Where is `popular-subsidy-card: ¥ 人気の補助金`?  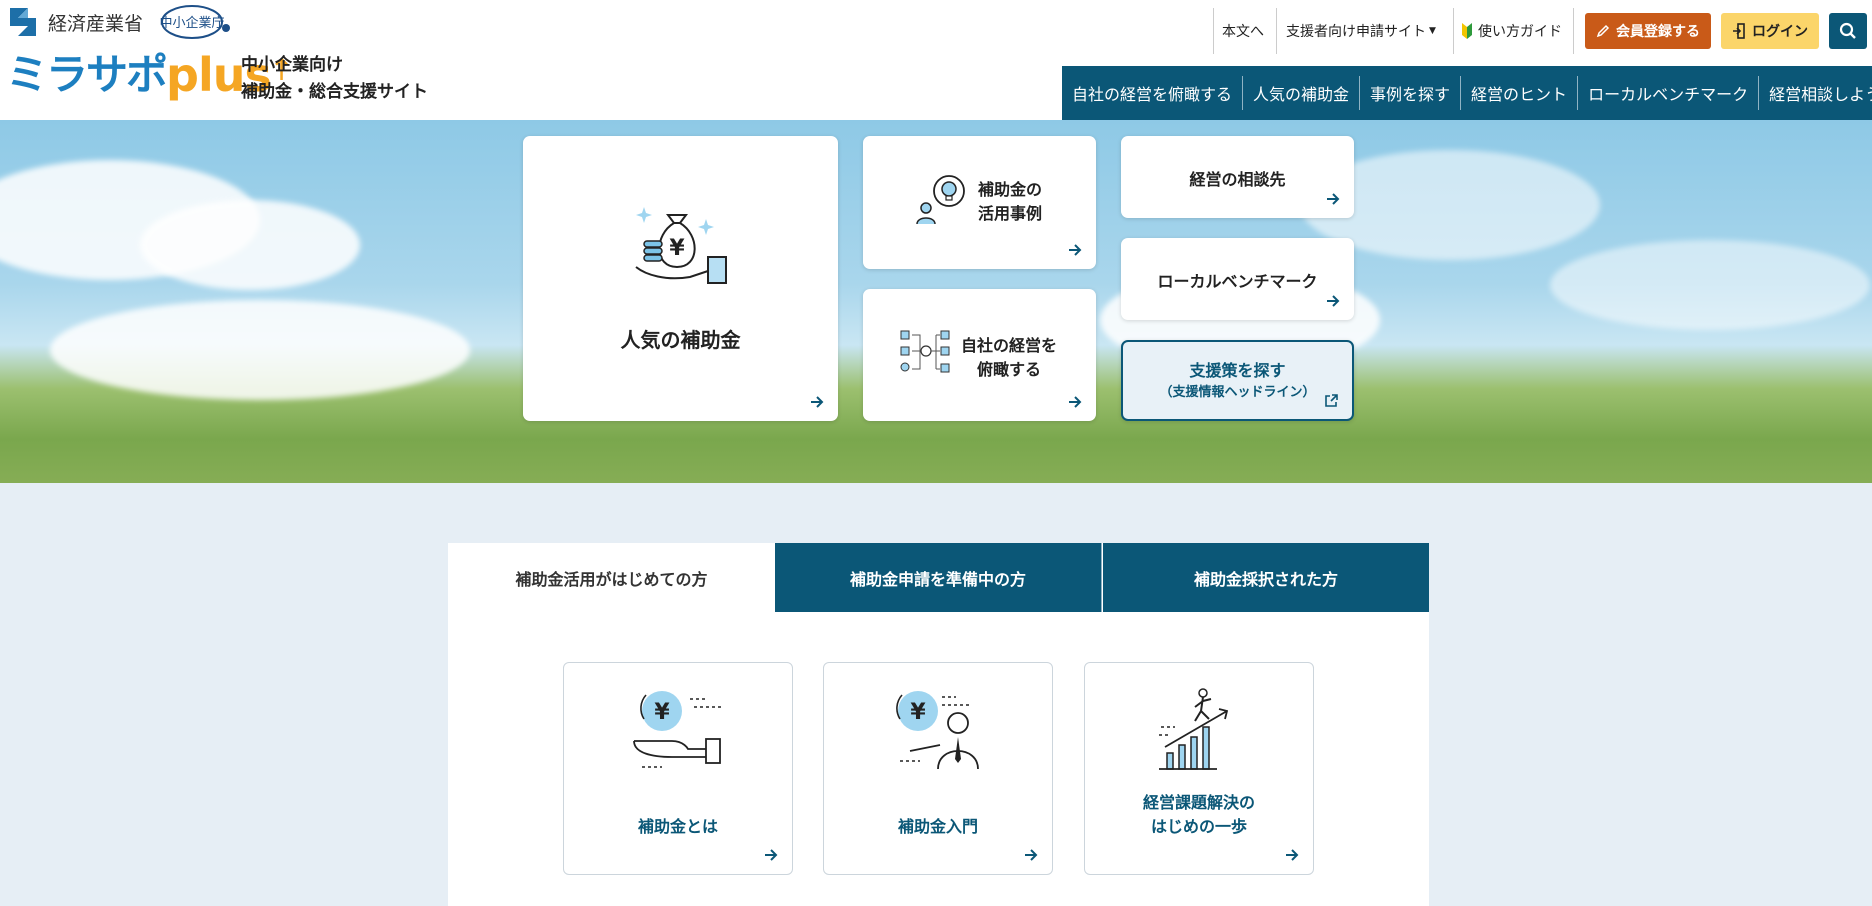
popular-subsidy-card: ¥ 人気の補助金 is located at coordinates (680, 278).